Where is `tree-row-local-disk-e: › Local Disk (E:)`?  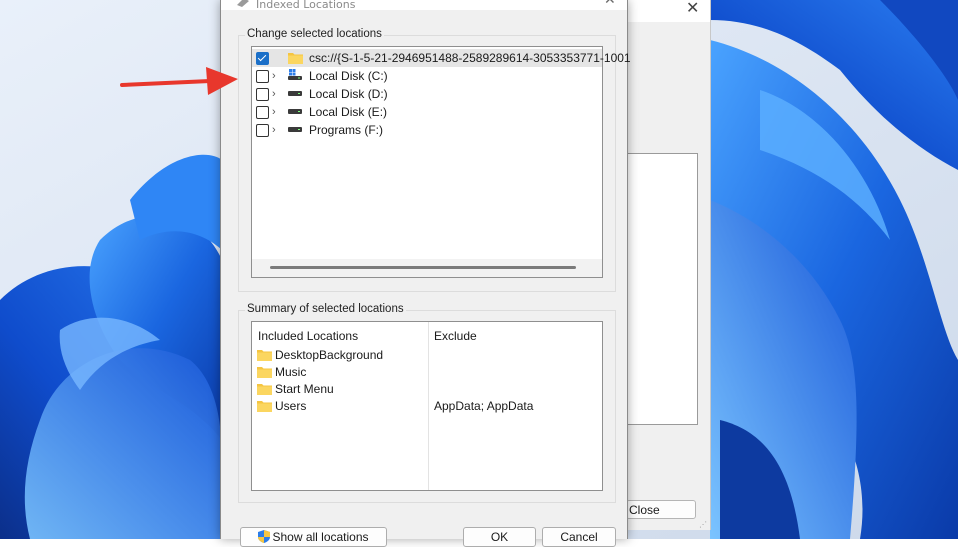
tree-row-local-disk-e: › Local Disk (E:) is located at coordinates (427, 112).